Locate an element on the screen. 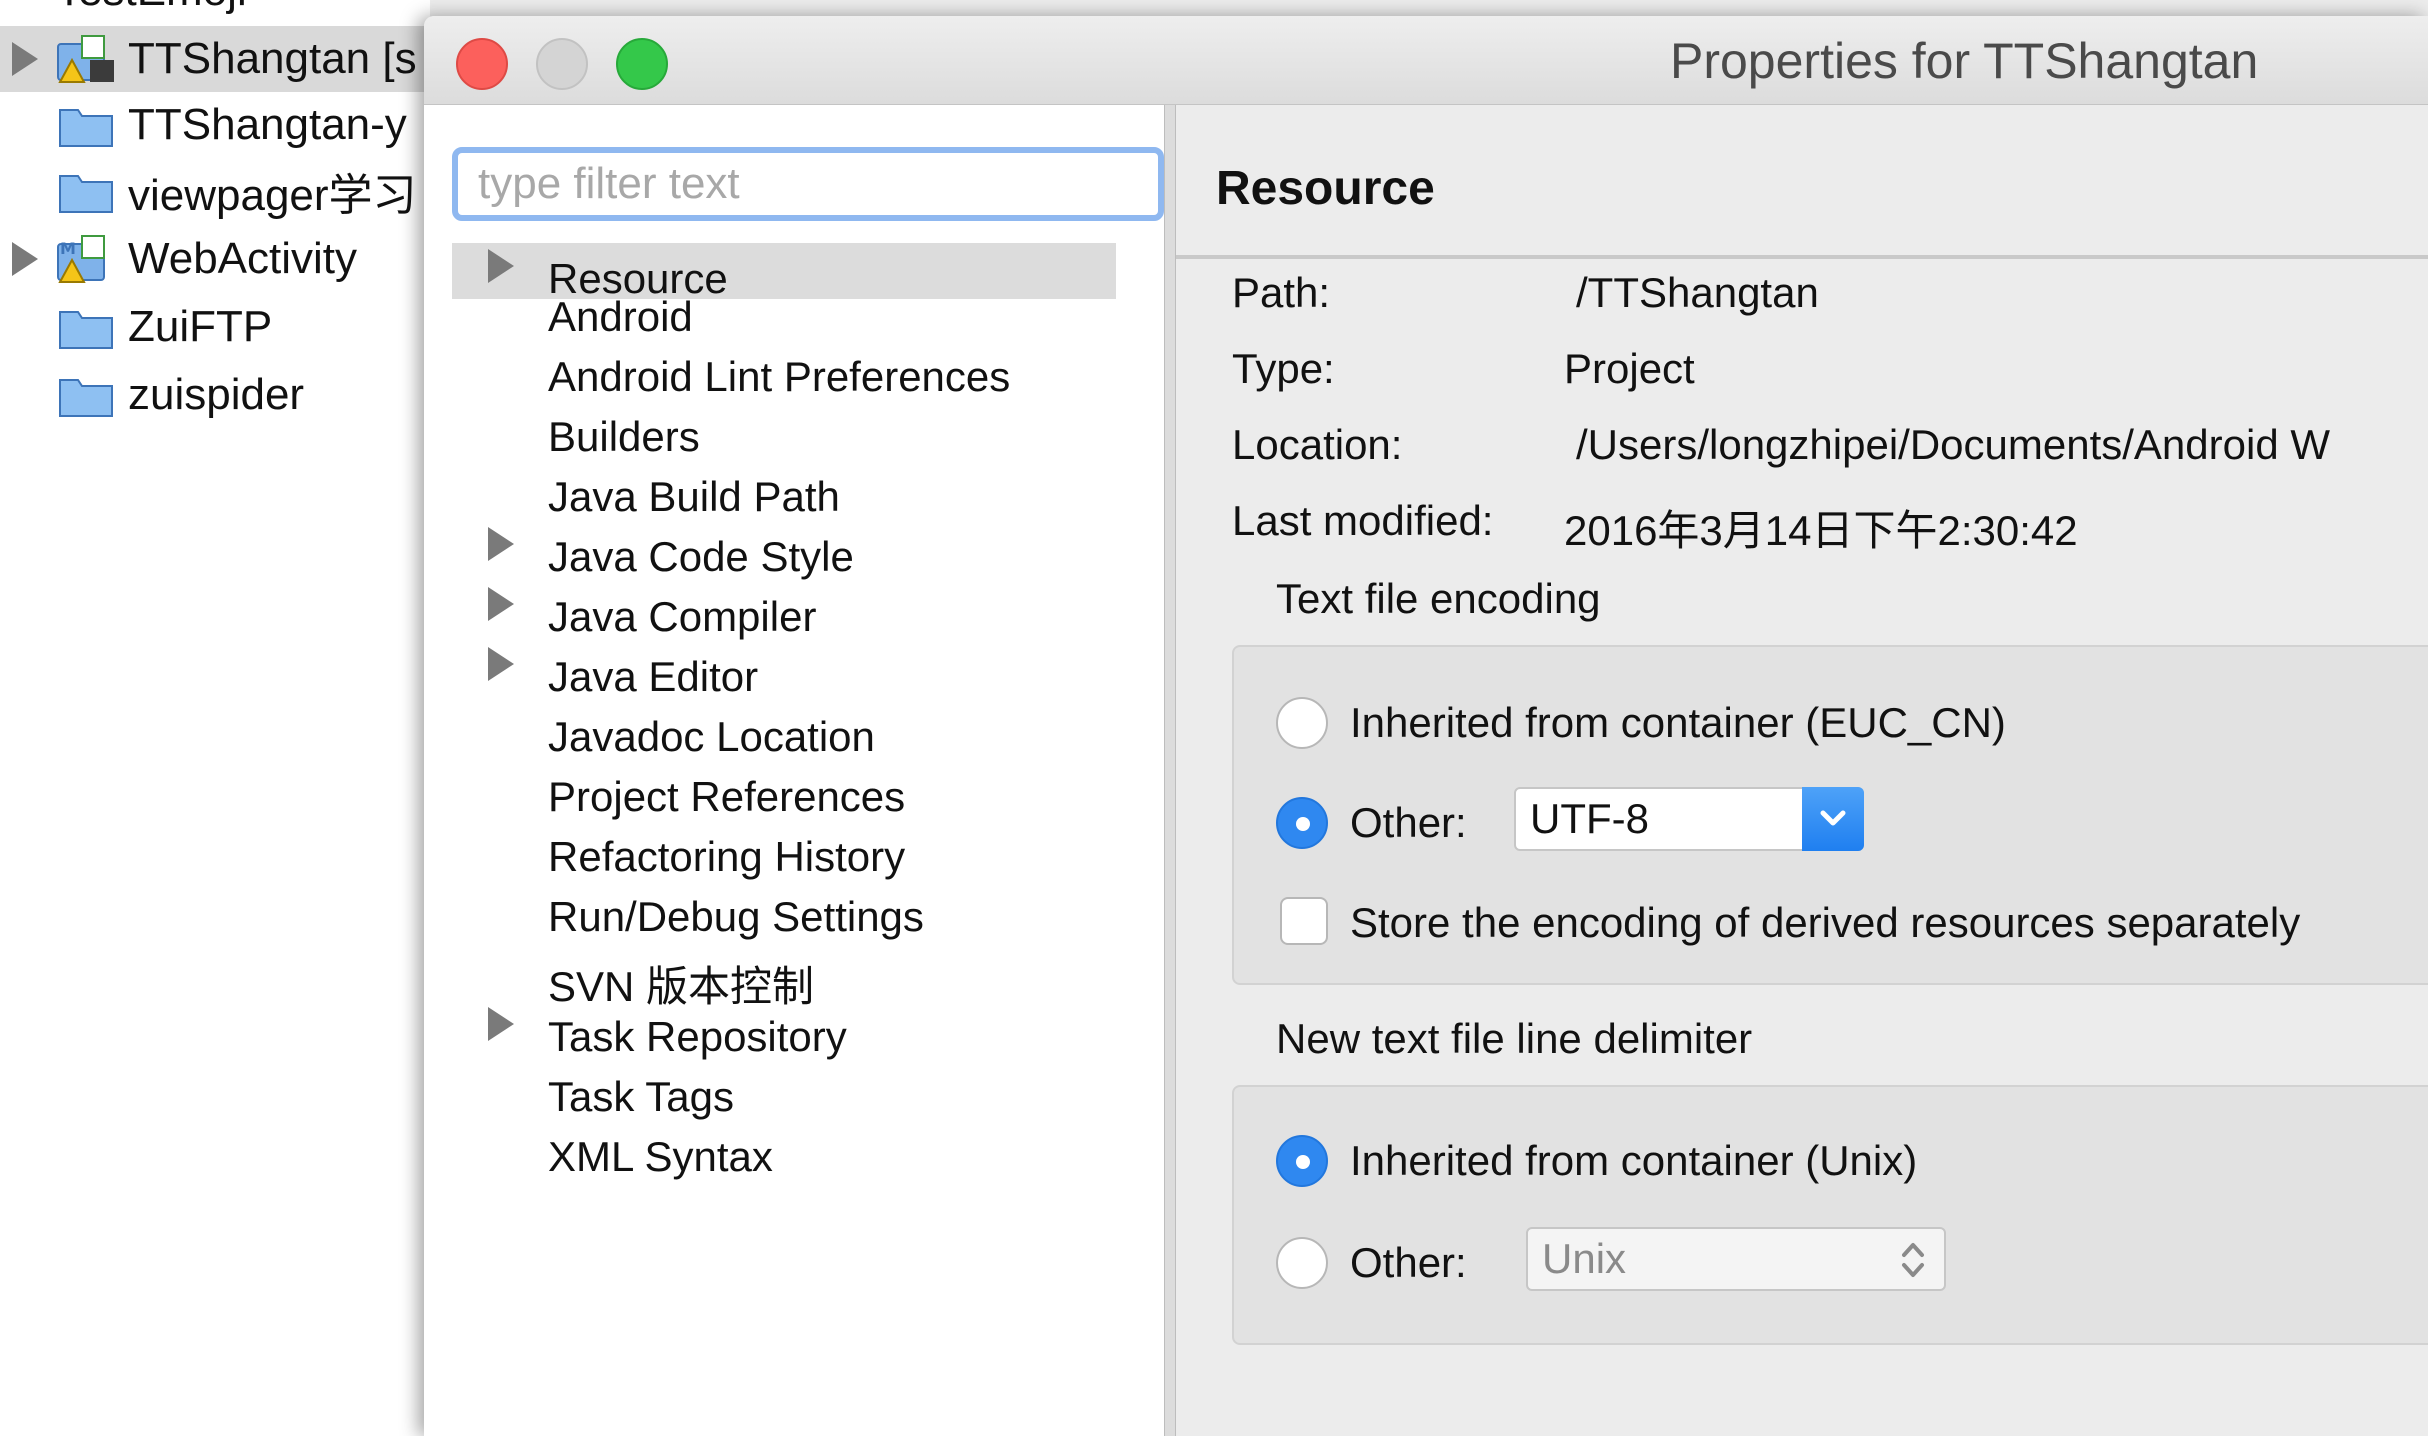 This screenshot has height=1436, width=2428. nav-item-label: Java Editor is located at coordinates (653, 676).